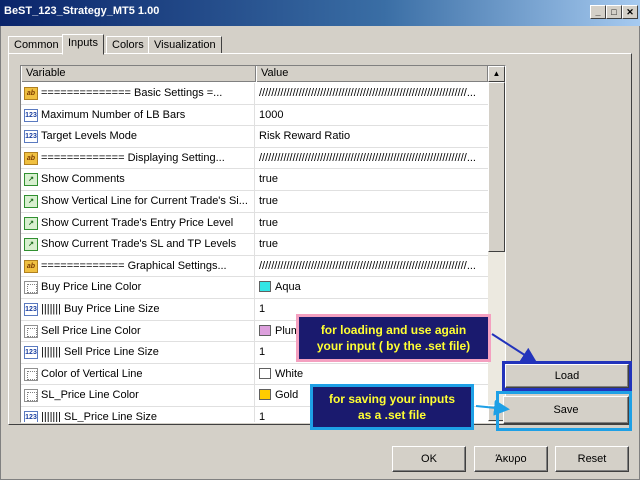 This screenshot has height=480, width=640. Describe the element at coordinates (393, 346) in the screenshot. I see `load-annotation-line2: your input ( by the .set file)` at that location.